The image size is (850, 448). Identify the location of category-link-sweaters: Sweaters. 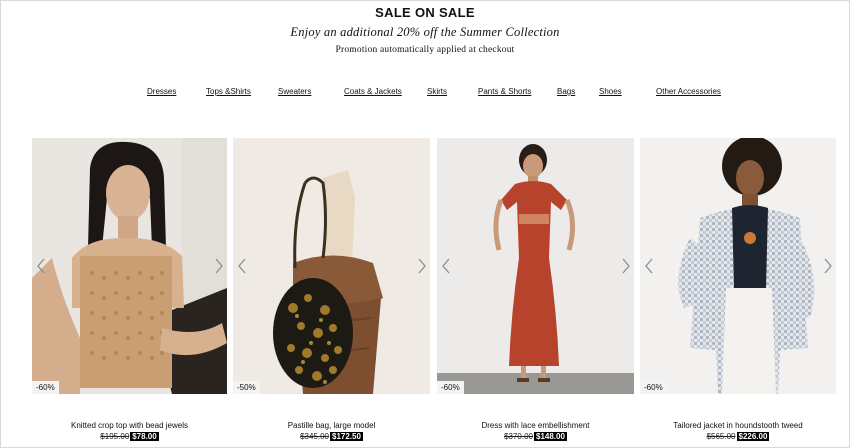
(294, 91).